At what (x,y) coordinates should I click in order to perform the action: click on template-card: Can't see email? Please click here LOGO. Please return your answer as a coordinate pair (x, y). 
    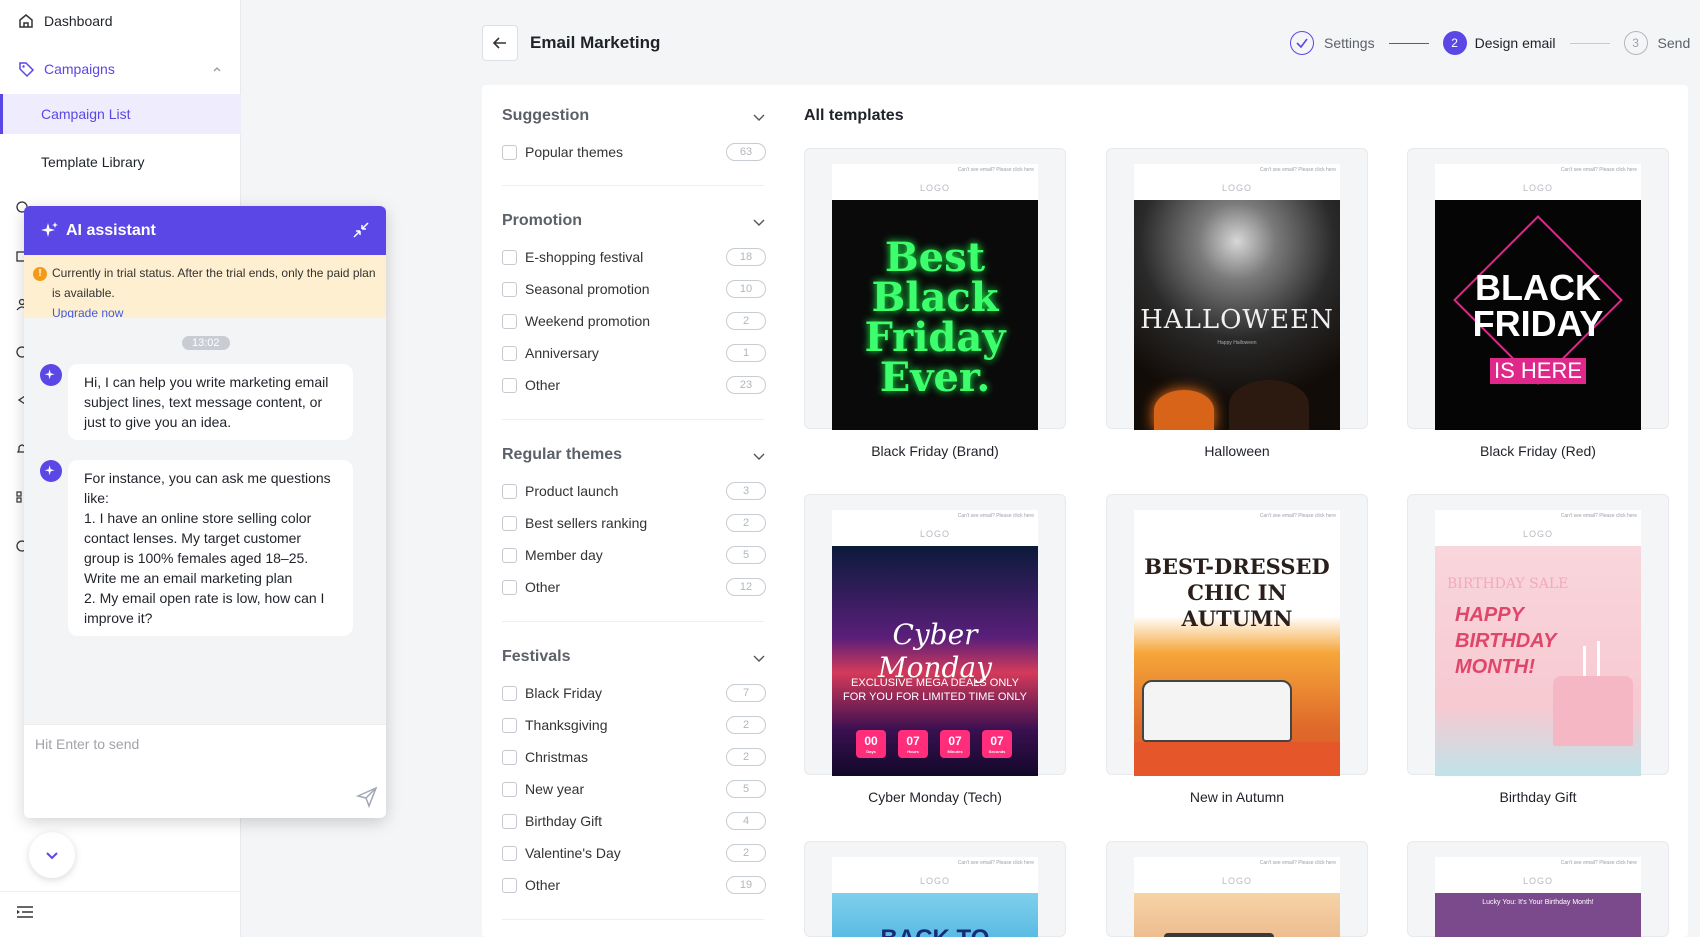
    Looking at the image, I should click on (1237, 889).